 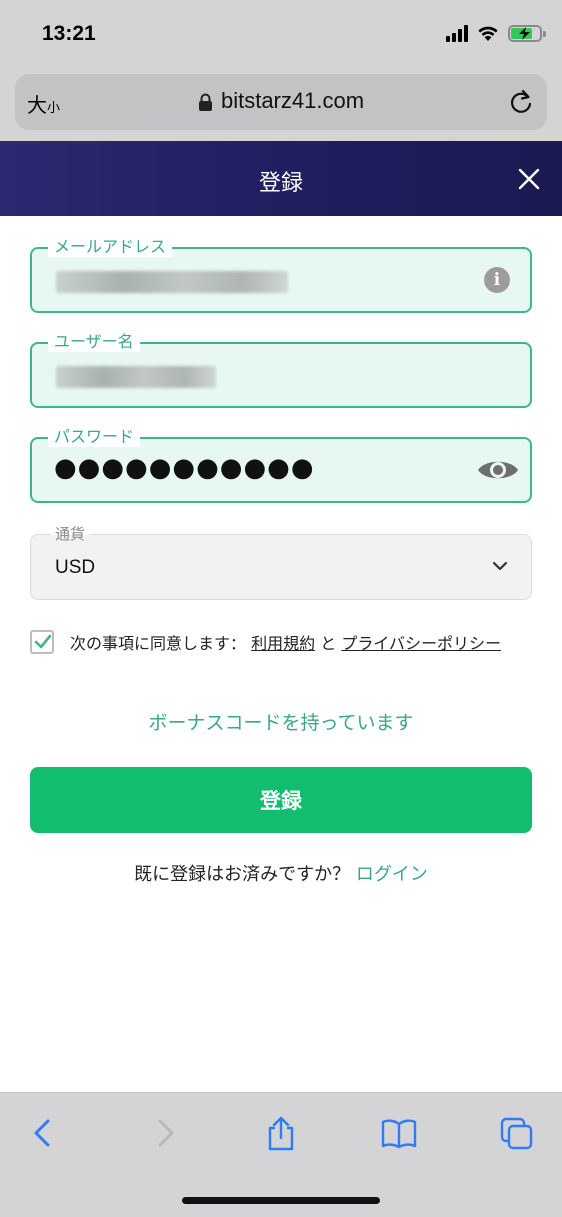 What do you see at coordinates (281, 800) in the screenshot?
I see `register-button: 登録` at bounding box center [281, 800].